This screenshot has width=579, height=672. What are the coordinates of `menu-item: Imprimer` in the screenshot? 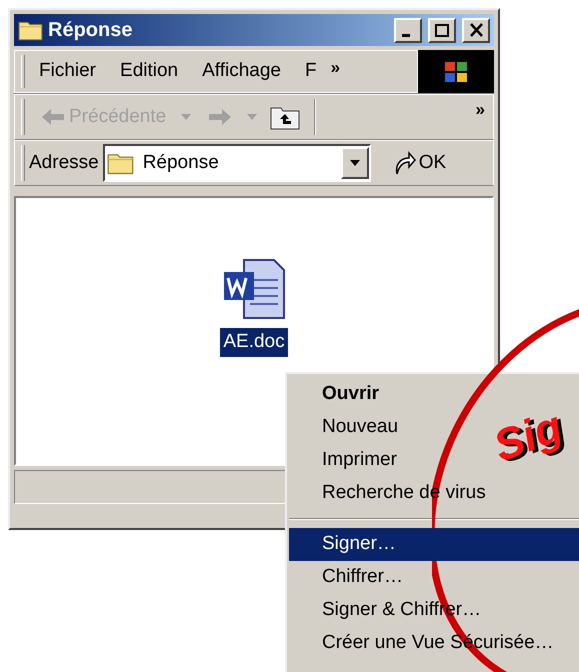 It's located at (346, 460).